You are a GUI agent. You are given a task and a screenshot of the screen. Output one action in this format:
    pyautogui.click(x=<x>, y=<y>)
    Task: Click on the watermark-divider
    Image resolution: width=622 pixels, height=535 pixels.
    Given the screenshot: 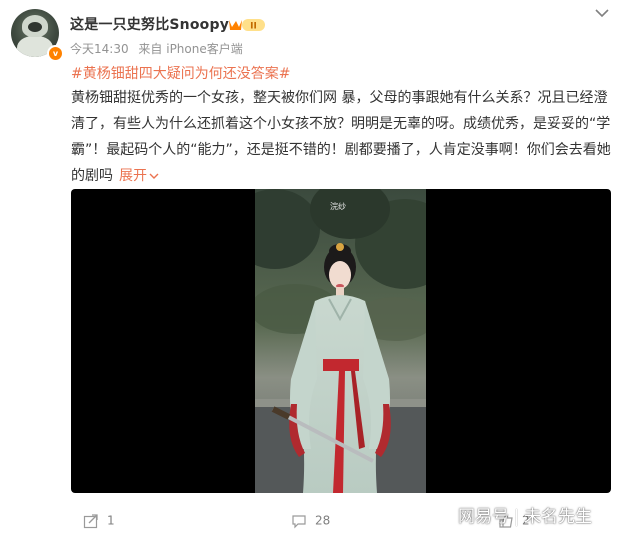 What is the action you would take?
    pyautogui.click(x=516, y=517)
    